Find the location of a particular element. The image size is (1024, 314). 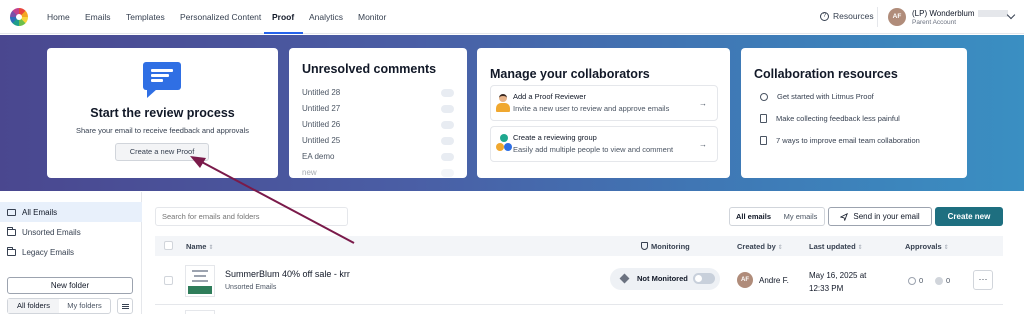

send-email-button: Send in your email is located at coordinates (880, 216).